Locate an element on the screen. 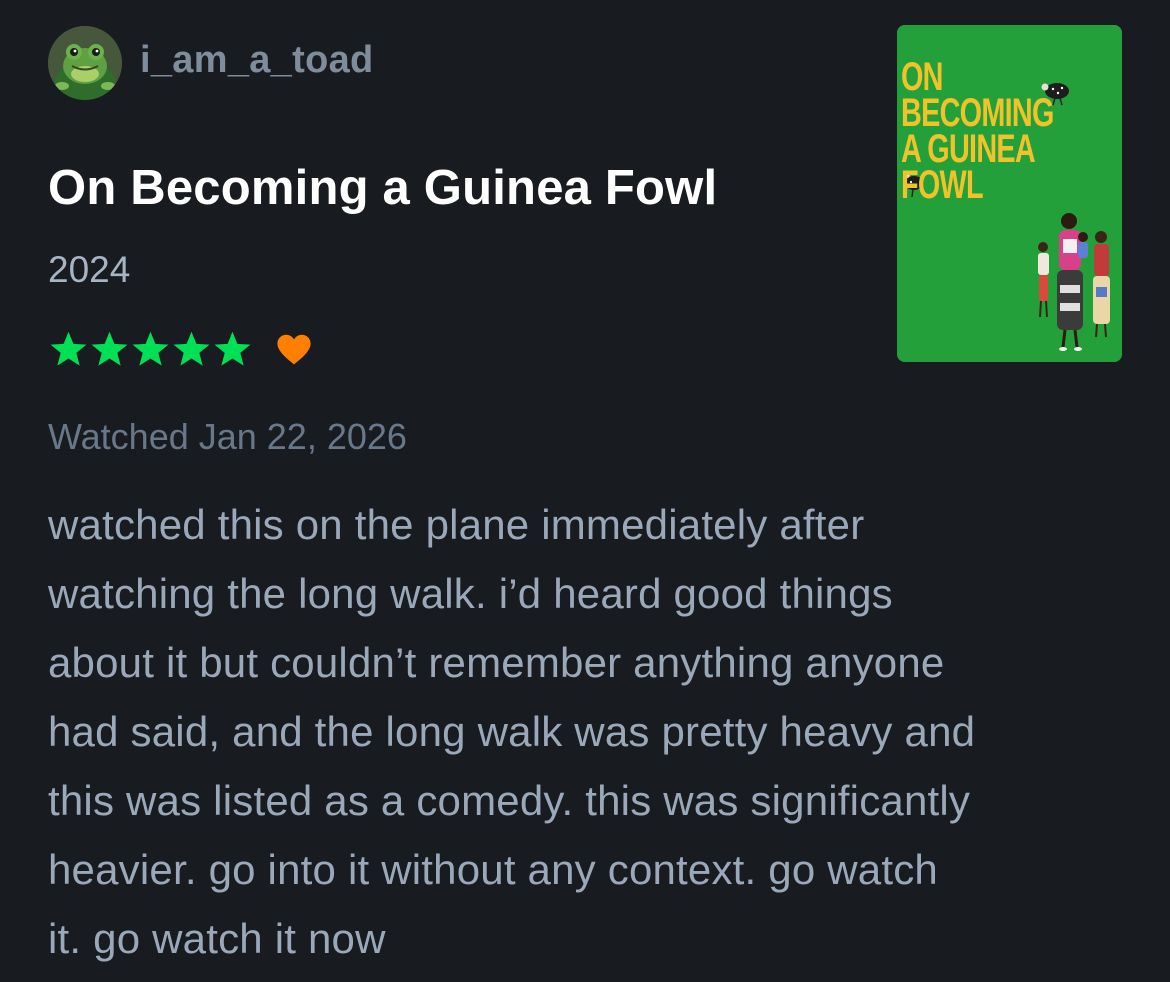  star-rating is located at coordinates (150, 349).